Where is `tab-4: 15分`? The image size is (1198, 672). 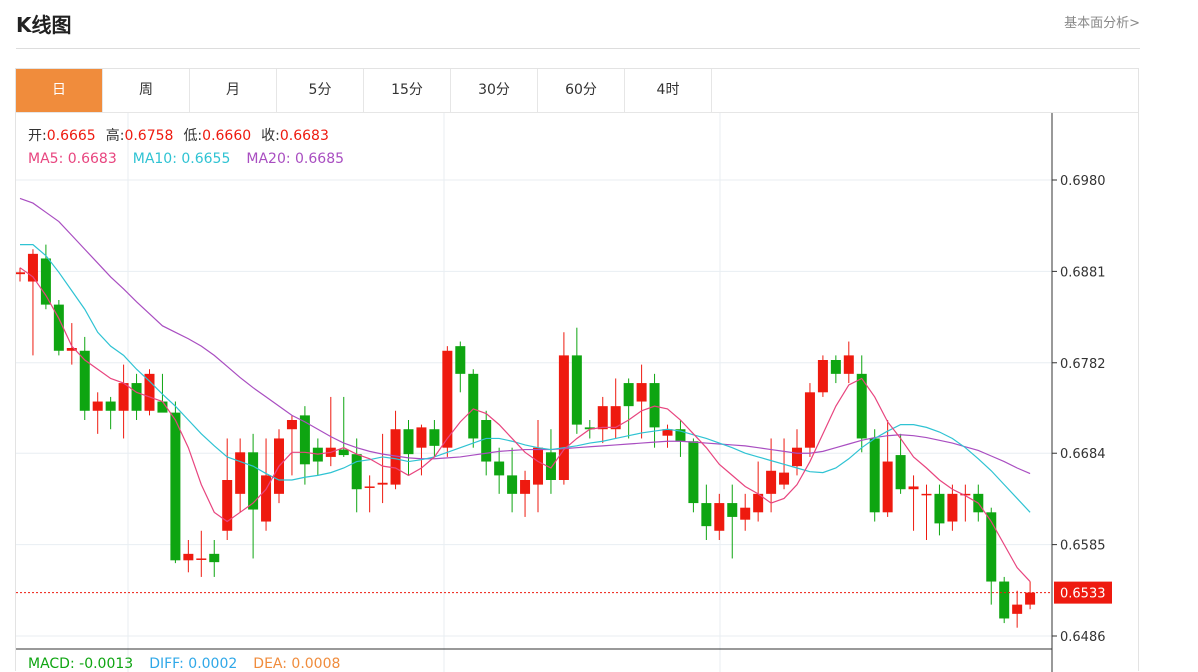 tab-4: 15分 is located at coordinates (407, 90).